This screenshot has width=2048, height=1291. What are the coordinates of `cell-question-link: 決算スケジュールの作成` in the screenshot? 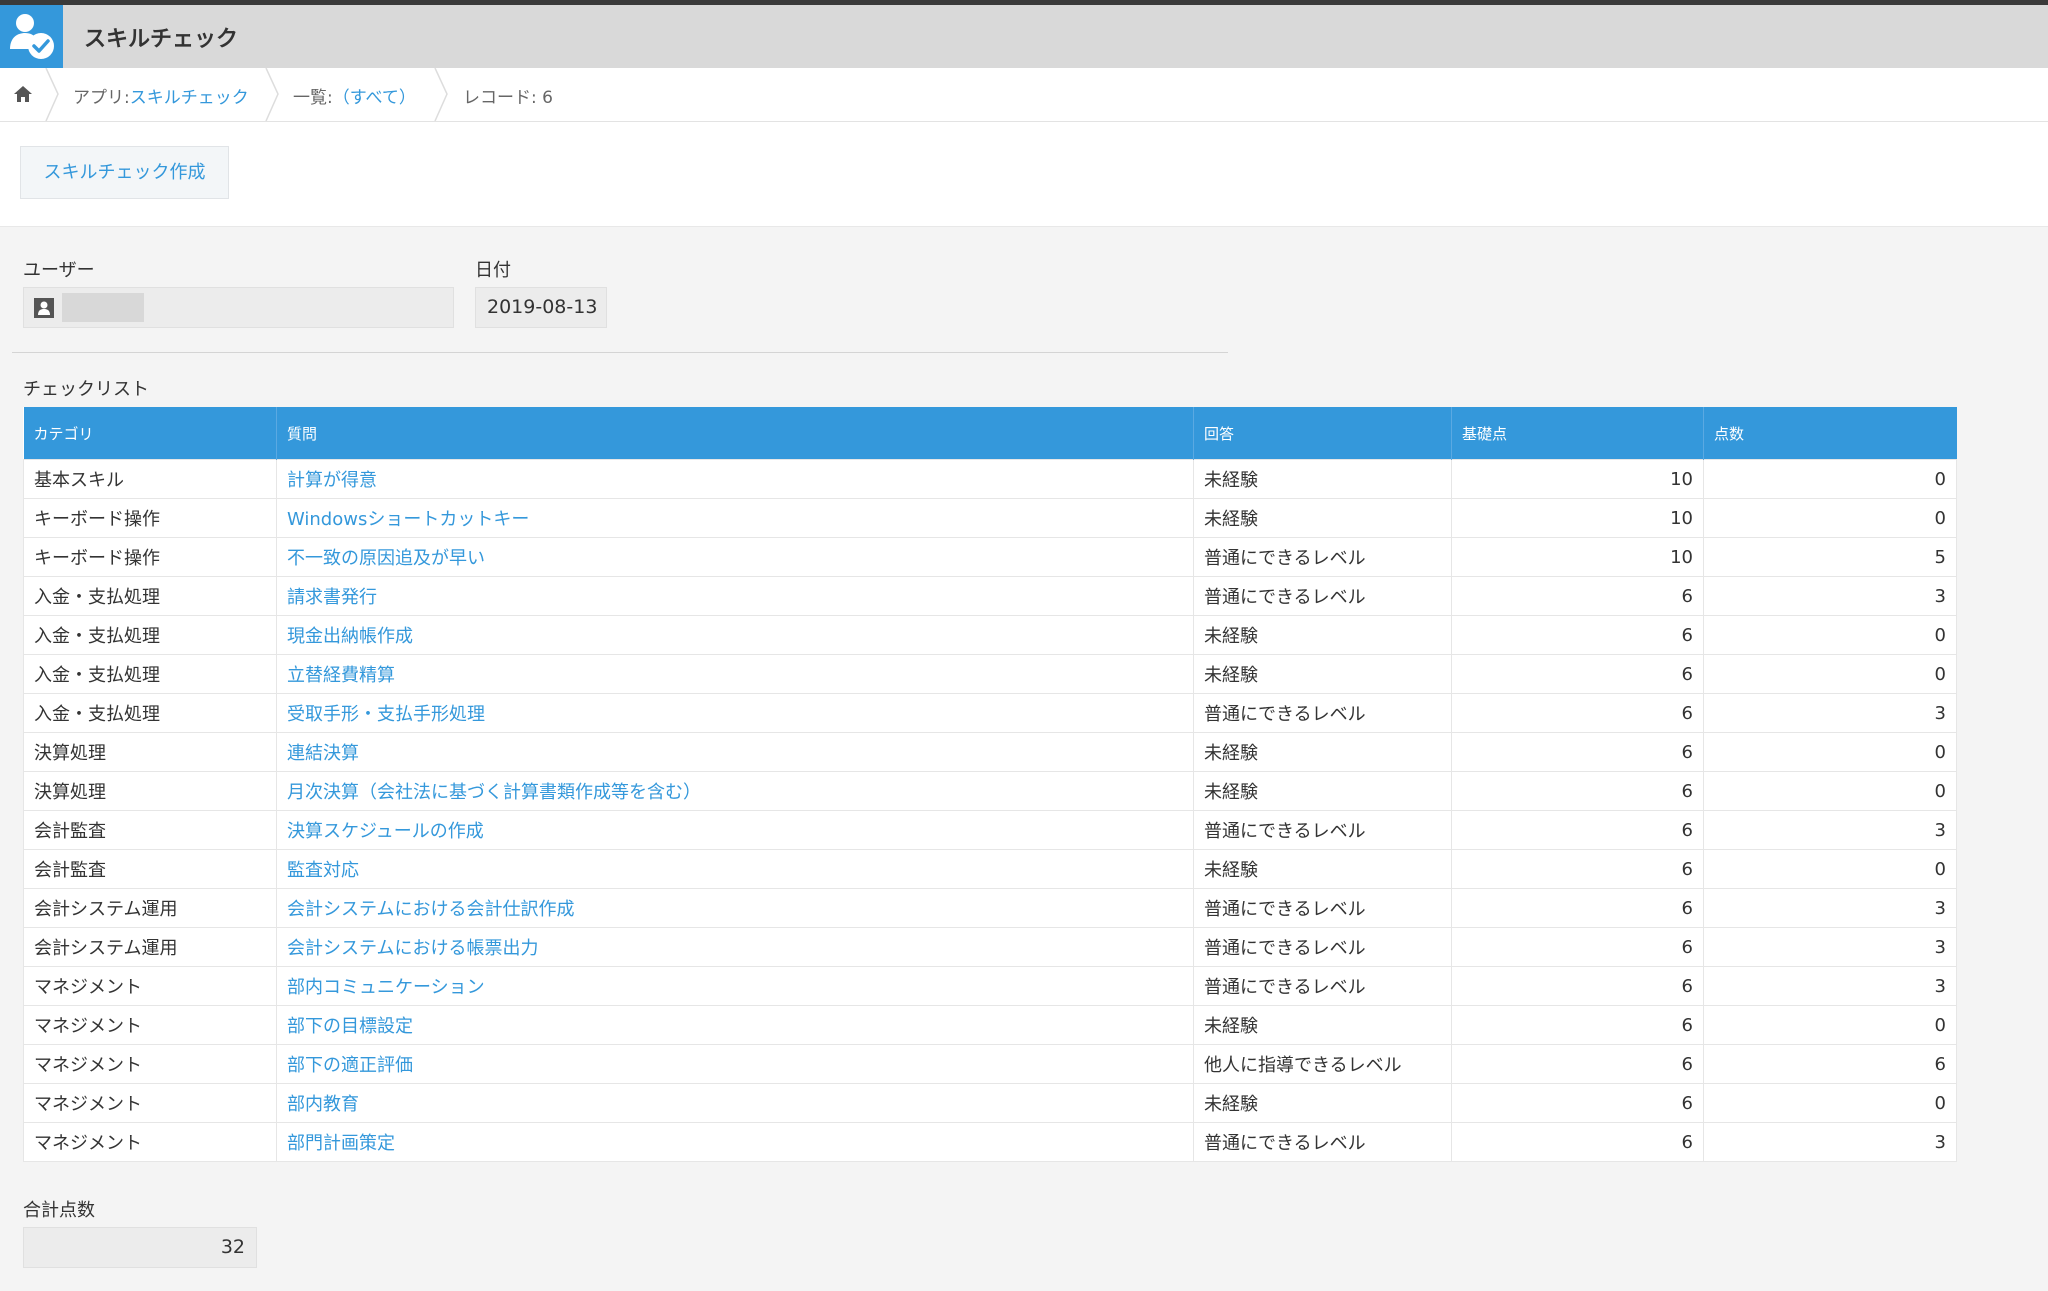 It's located at (735, 830).